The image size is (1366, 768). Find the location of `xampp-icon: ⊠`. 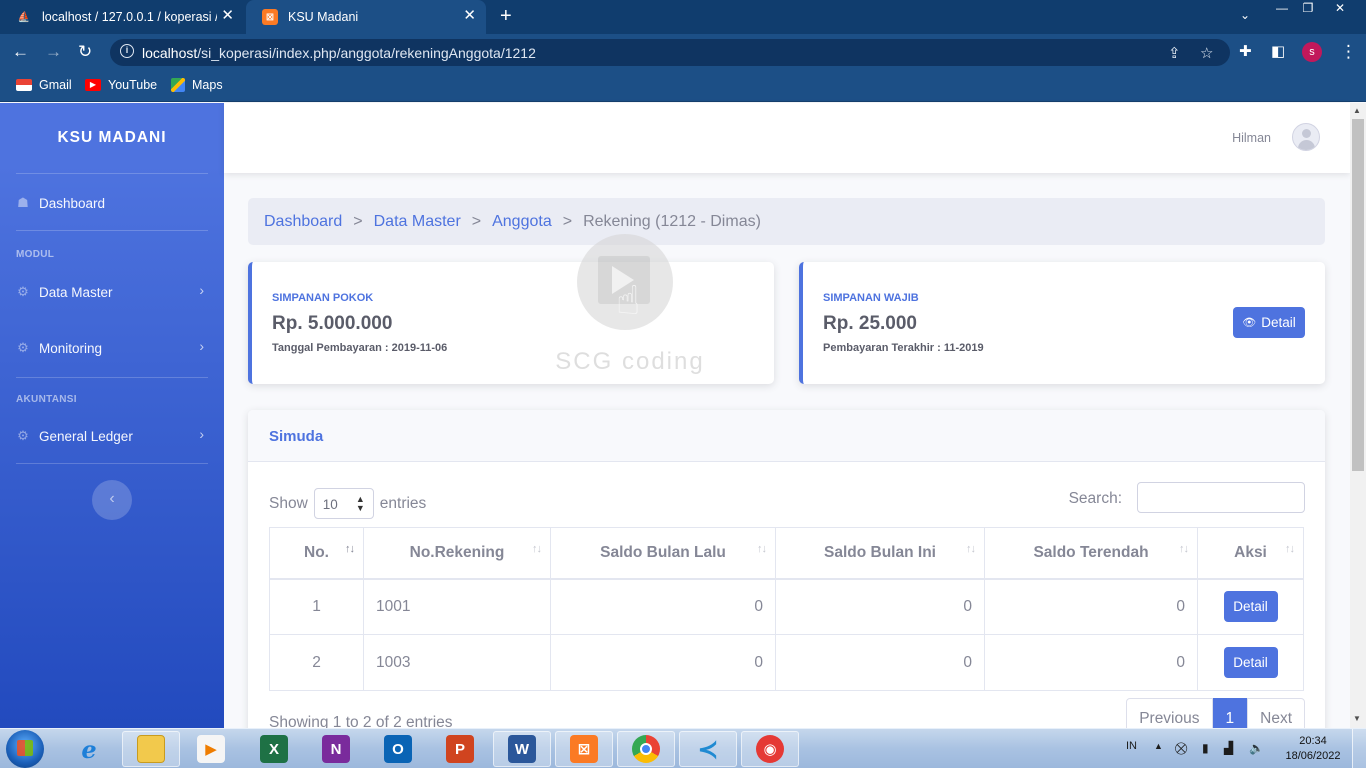

xampp-icon: ⊠ is located at coordinates (584, 749).